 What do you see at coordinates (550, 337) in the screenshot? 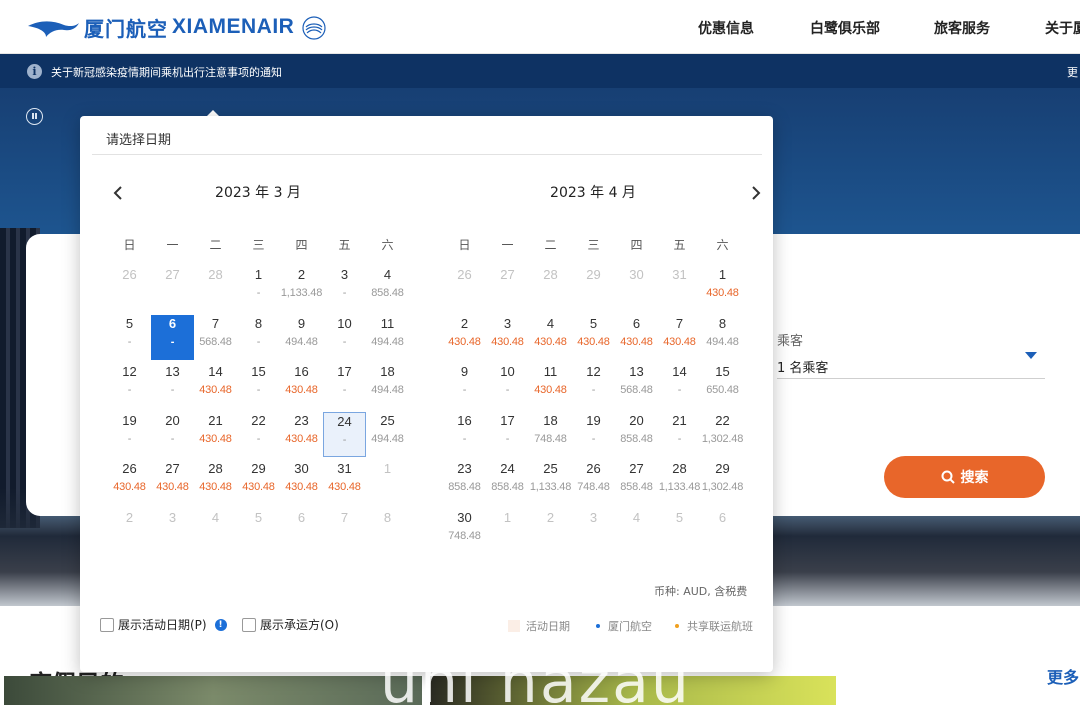
I see `date-cell: 4 430.48` at bounding box center [550, 337].